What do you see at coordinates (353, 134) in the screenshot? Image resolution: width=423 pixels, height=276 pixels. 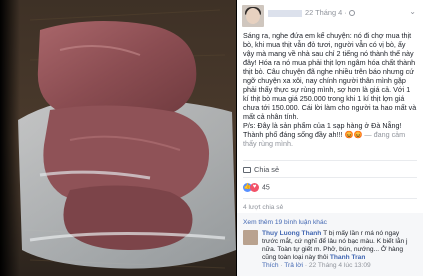 I see `emoji-icon: 😡😡` at bounding box center [353, 134].